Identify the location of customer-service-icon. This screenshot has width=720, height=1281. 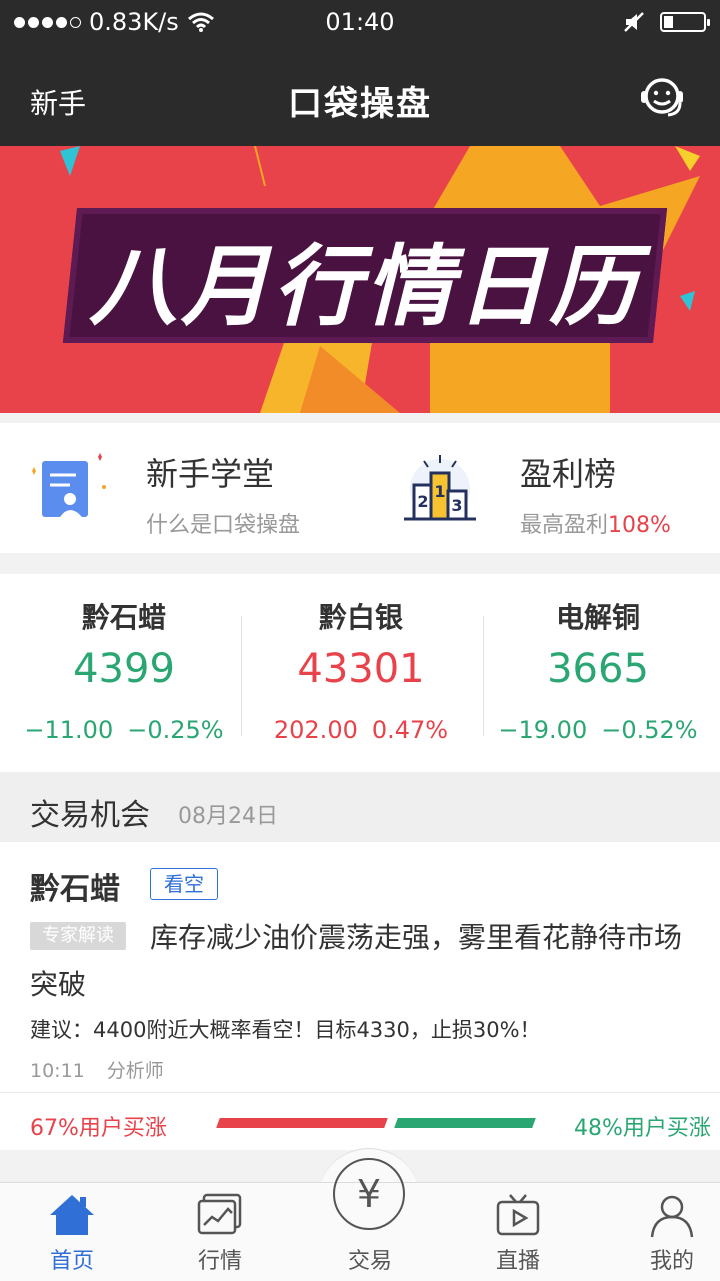
(662, 97).